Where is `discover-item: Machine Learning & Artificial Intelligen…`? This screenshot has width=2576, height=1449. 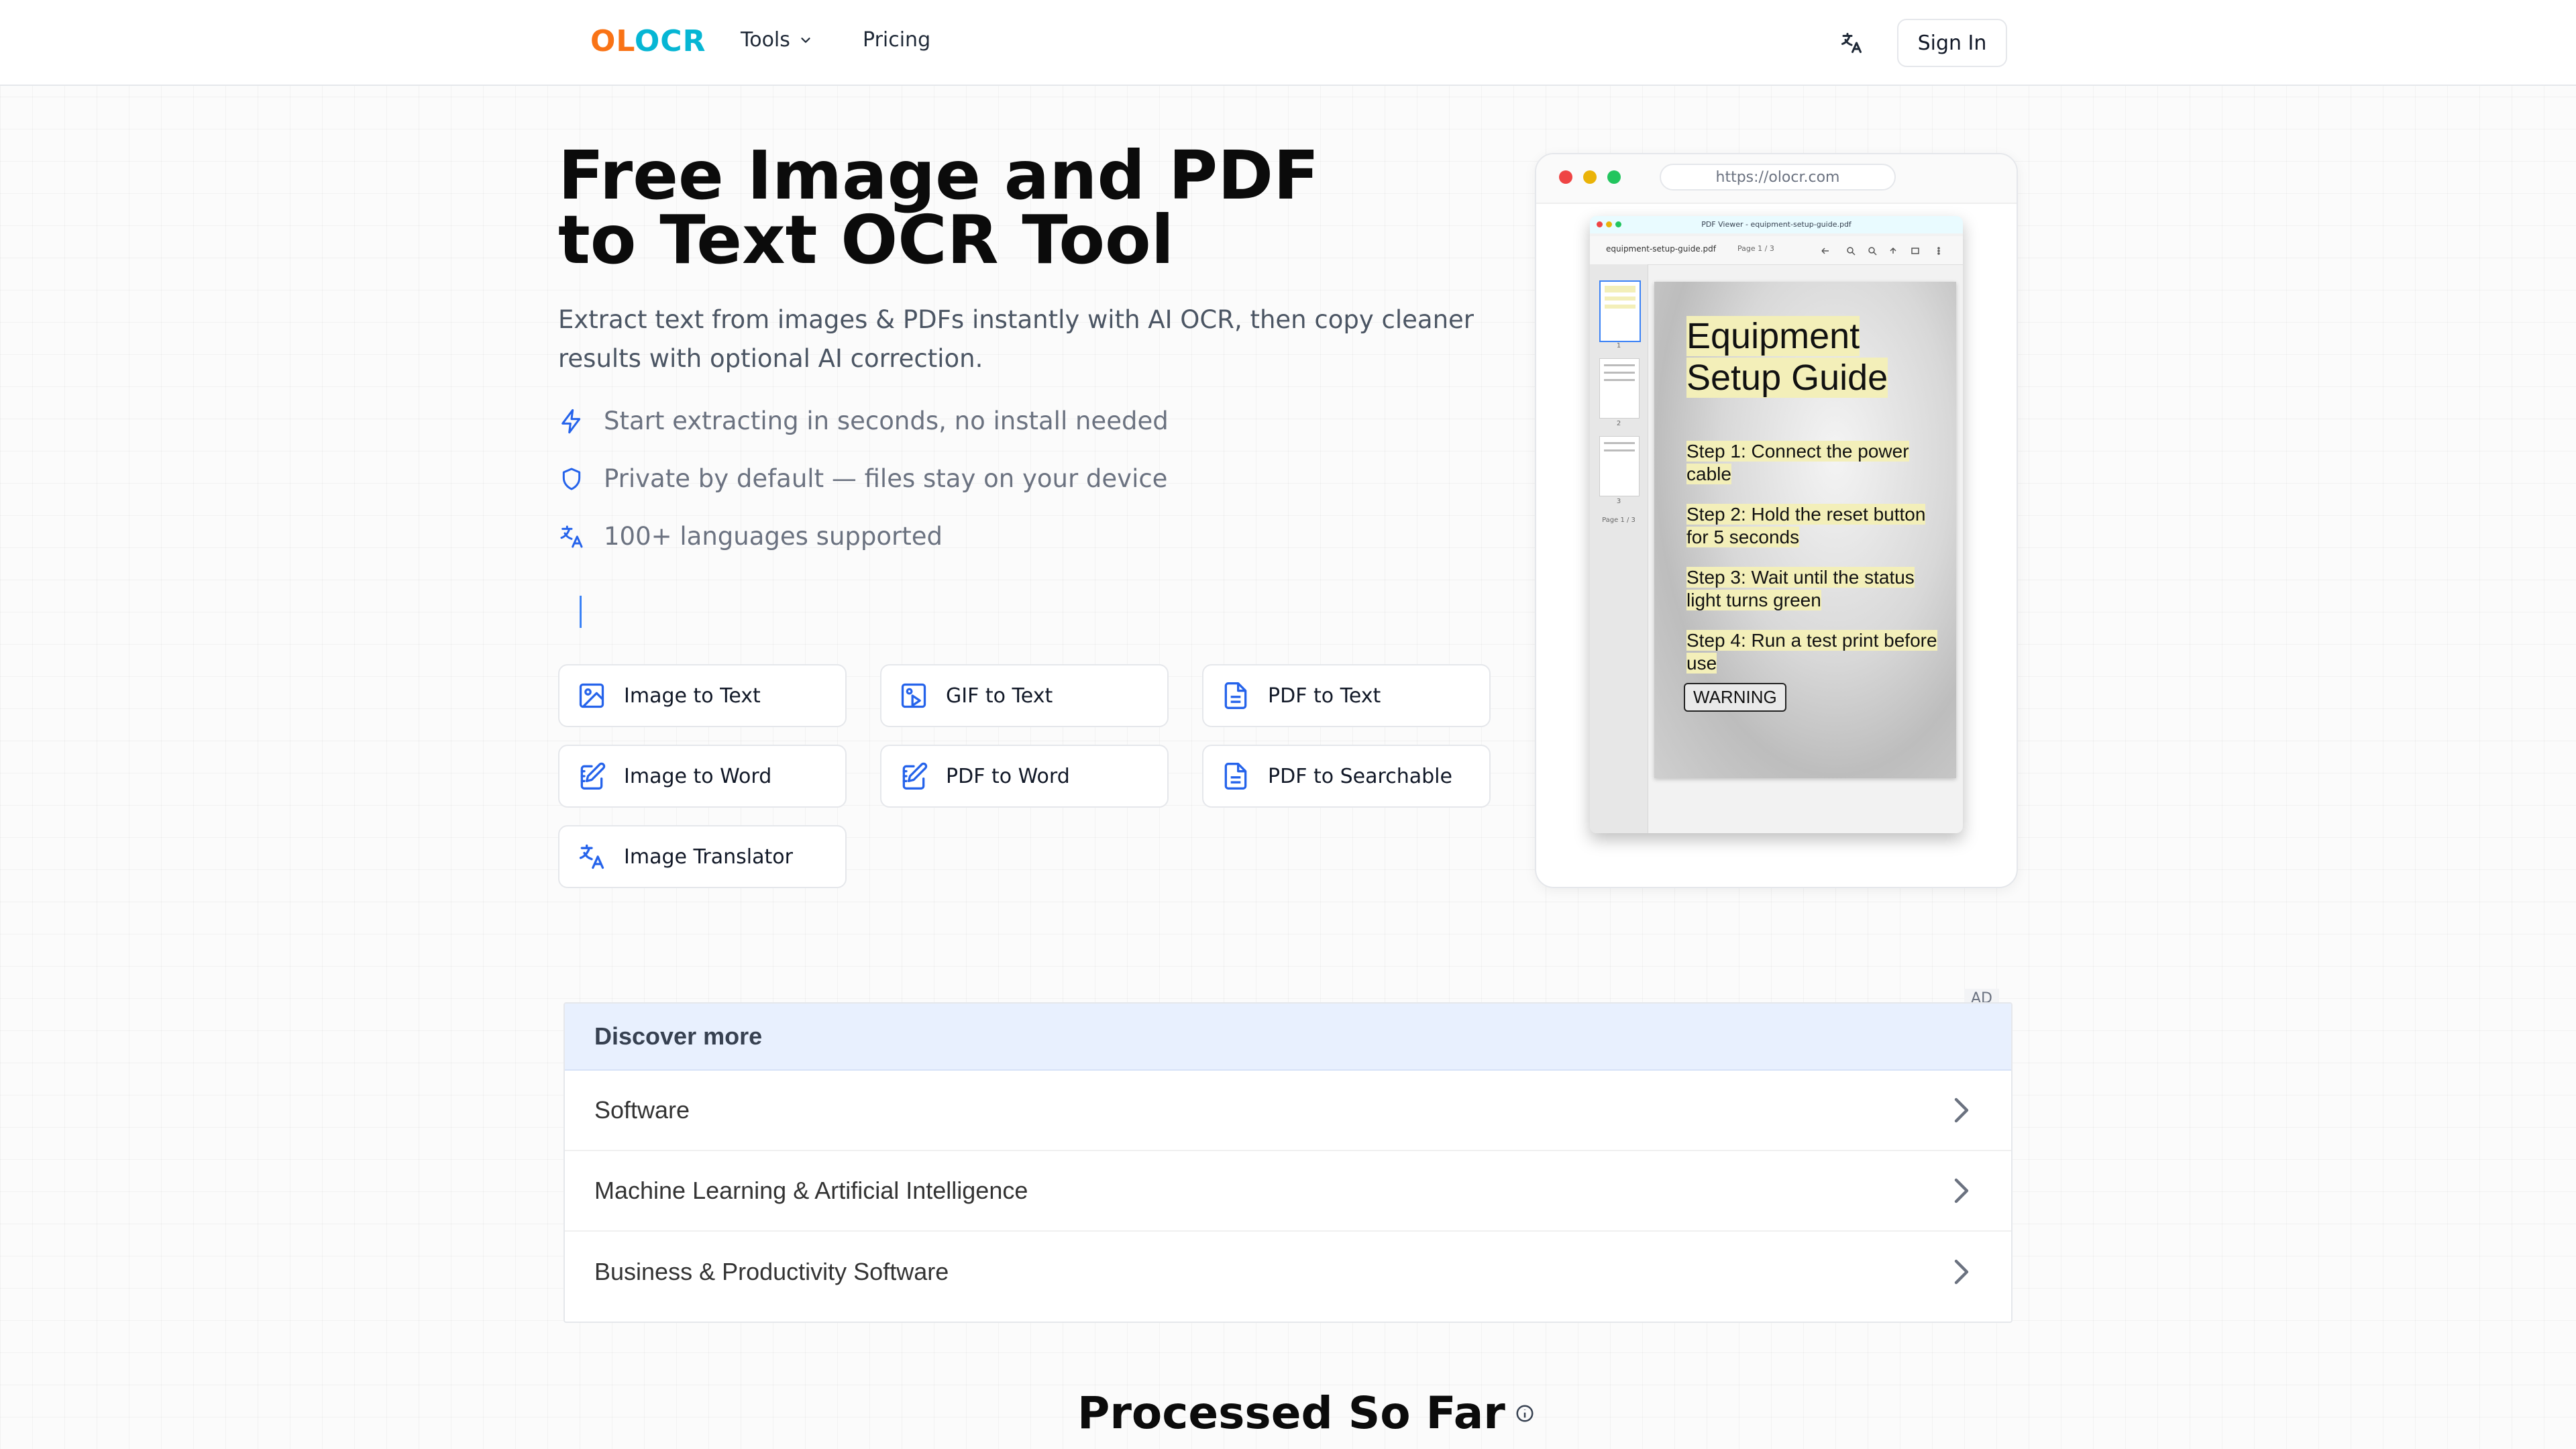
discover-item: Machine Learning & Artificial Intelligen… is located at coordinates (1288, 1191).